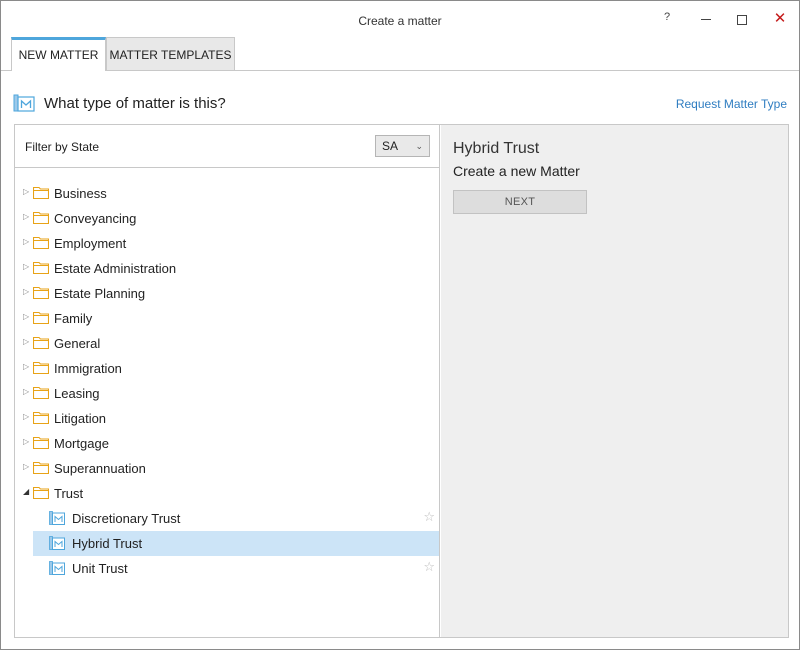 Image resolution: width=800 pixels, height=650 pixels. What do you see at coordinates (126, 518) in the screenshot?
I see `tree-leaf-label: Discretionary Trust` at bounding box center [126, 518].